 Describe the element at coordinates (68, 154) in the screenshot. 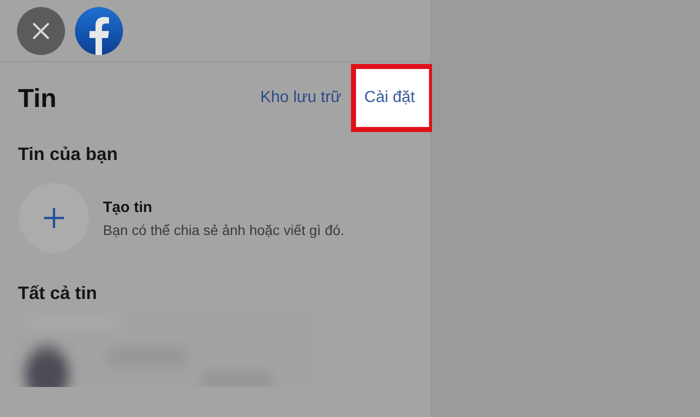

I see `section-heading: Tin của bạn` at that location.